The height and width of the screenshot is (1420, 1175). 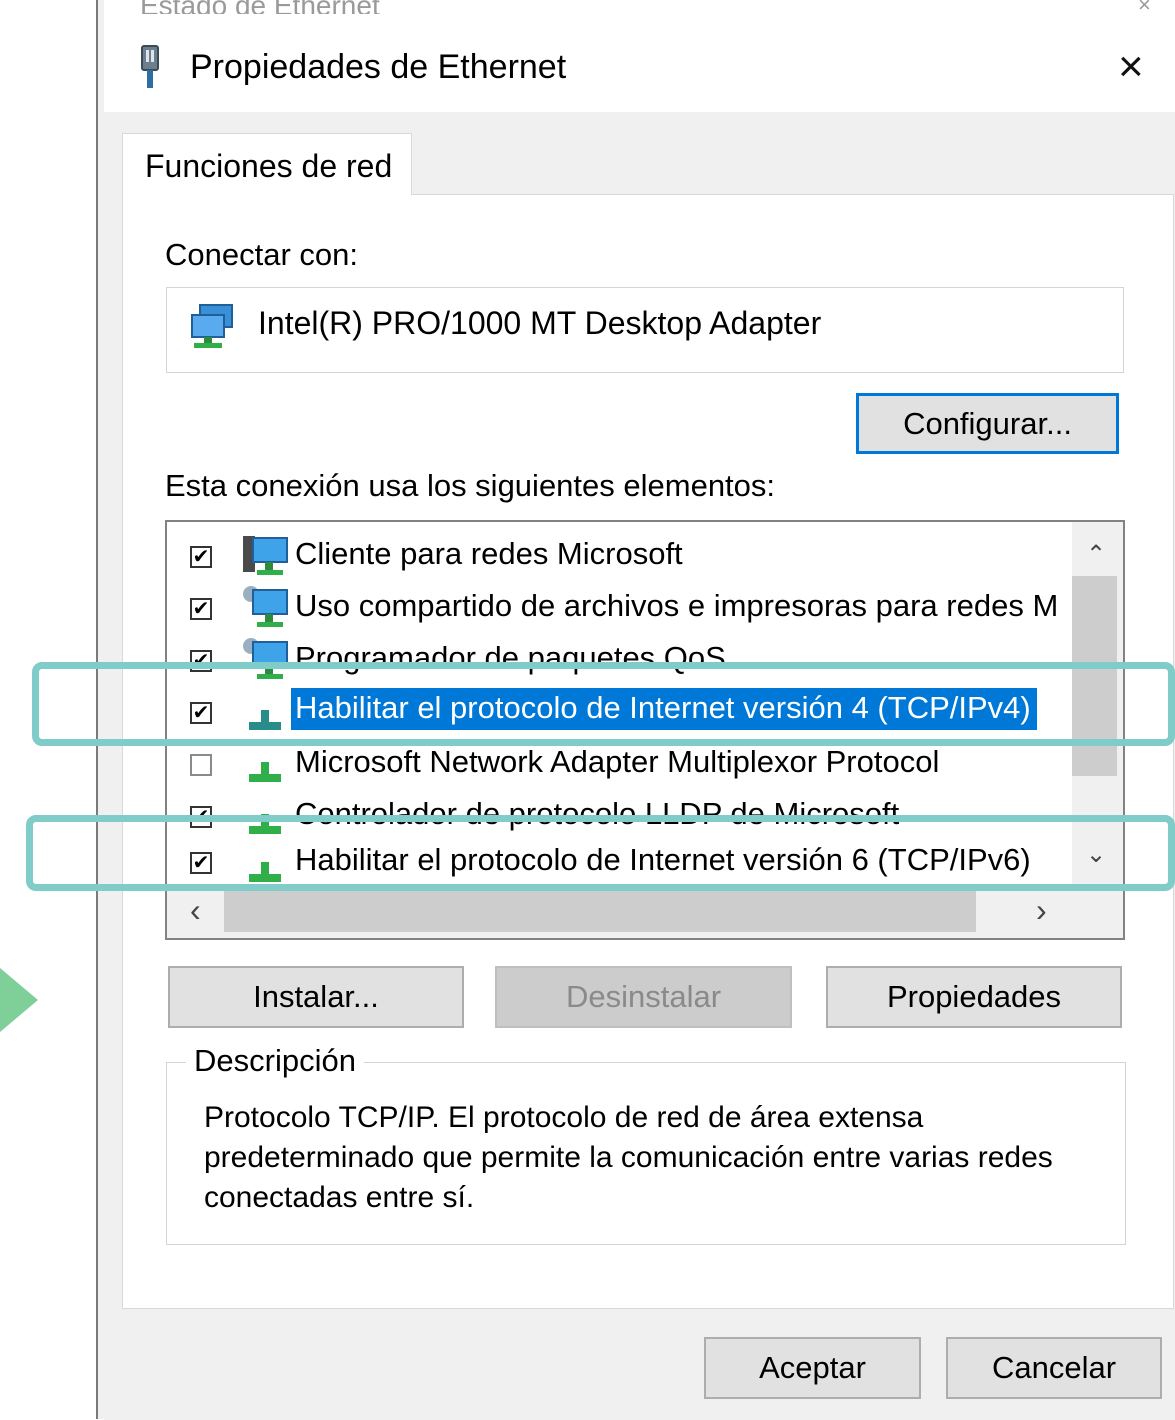 What do you see at coordinates (643, 997) in the screenshot?
I see `uninstall-button: Desinstalar` at bounding box center [643, 997].